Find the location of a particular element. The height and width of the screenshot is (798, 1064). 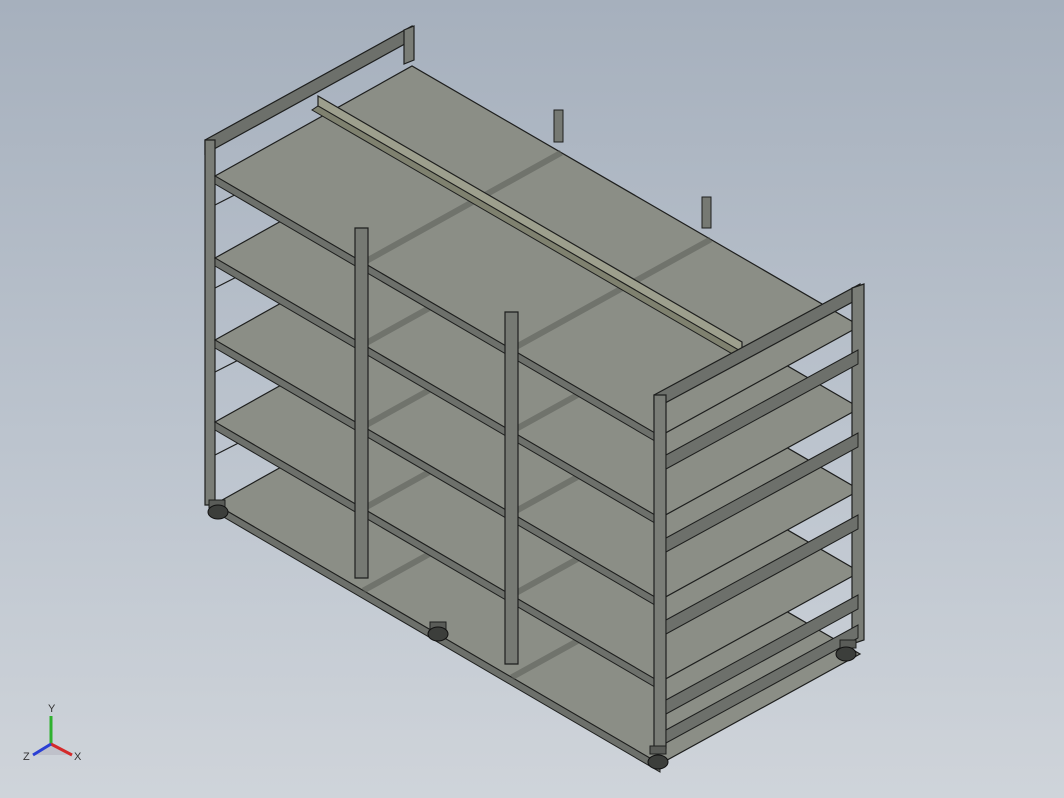

triad-x-label: X is located at coordinates (78, 757).